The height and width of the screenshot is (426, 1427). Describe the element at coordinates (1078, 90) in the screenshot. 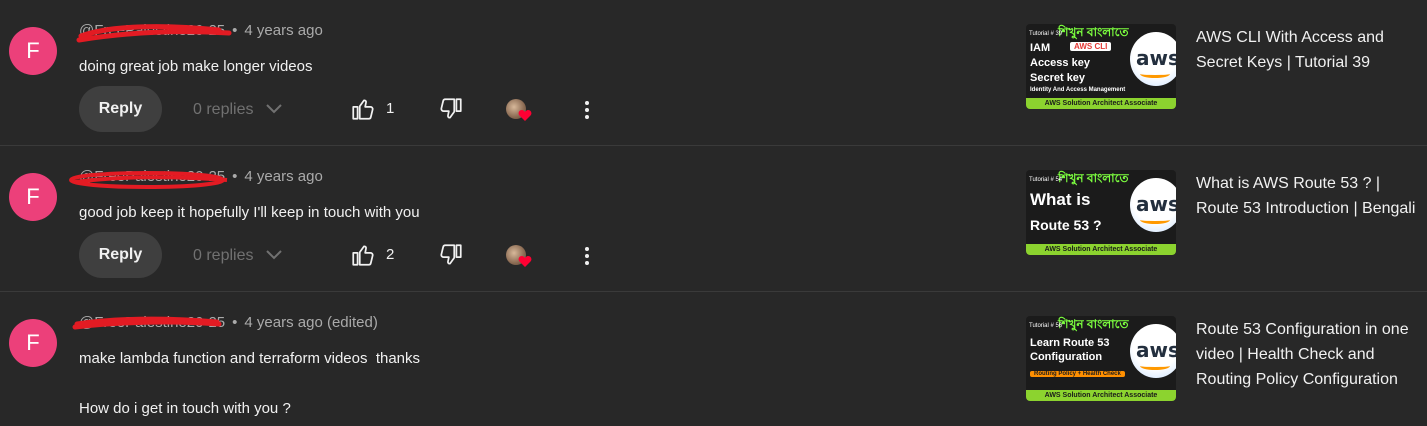

I see `thumb-line: Identity And Access Management` at that location.